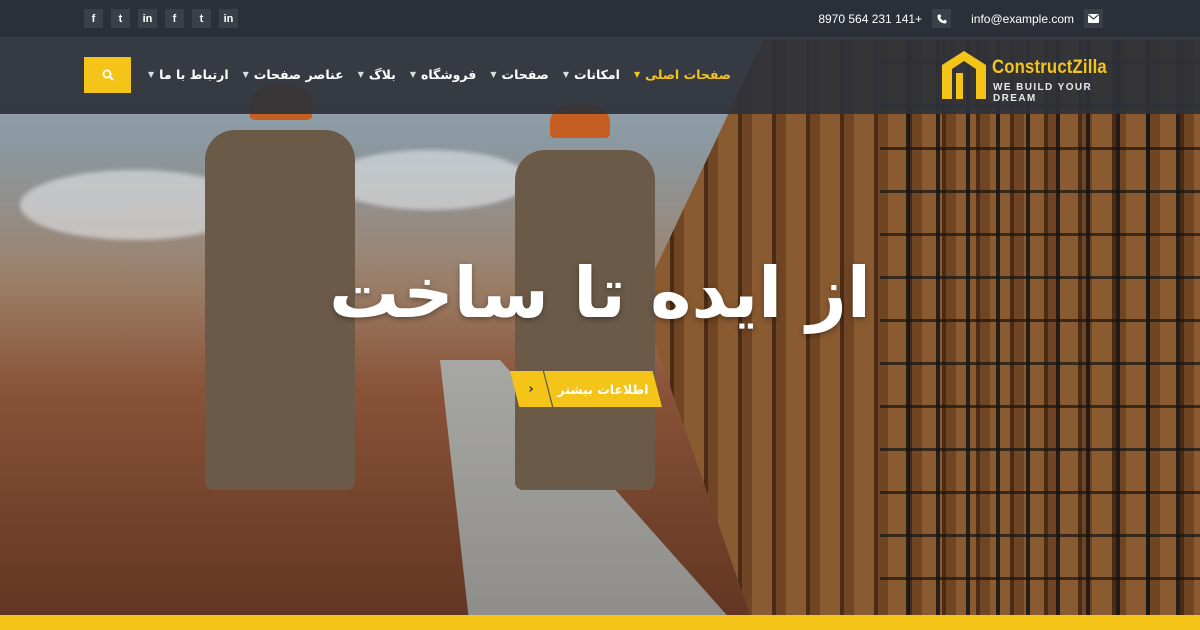 This screenshot has height=630, width=1200. I want to click on cloud, so click(430, 180).